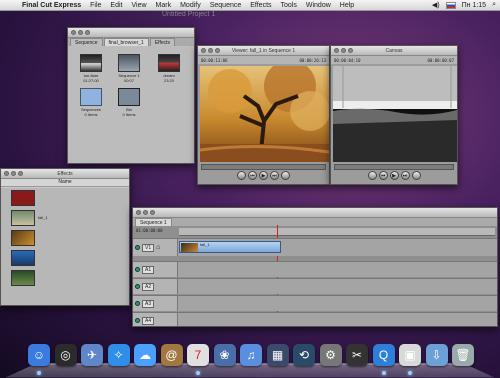  Describe the element at coordinates (494, 5) in the screenshot. I see `spotlight-icon: ⌕` at that location.